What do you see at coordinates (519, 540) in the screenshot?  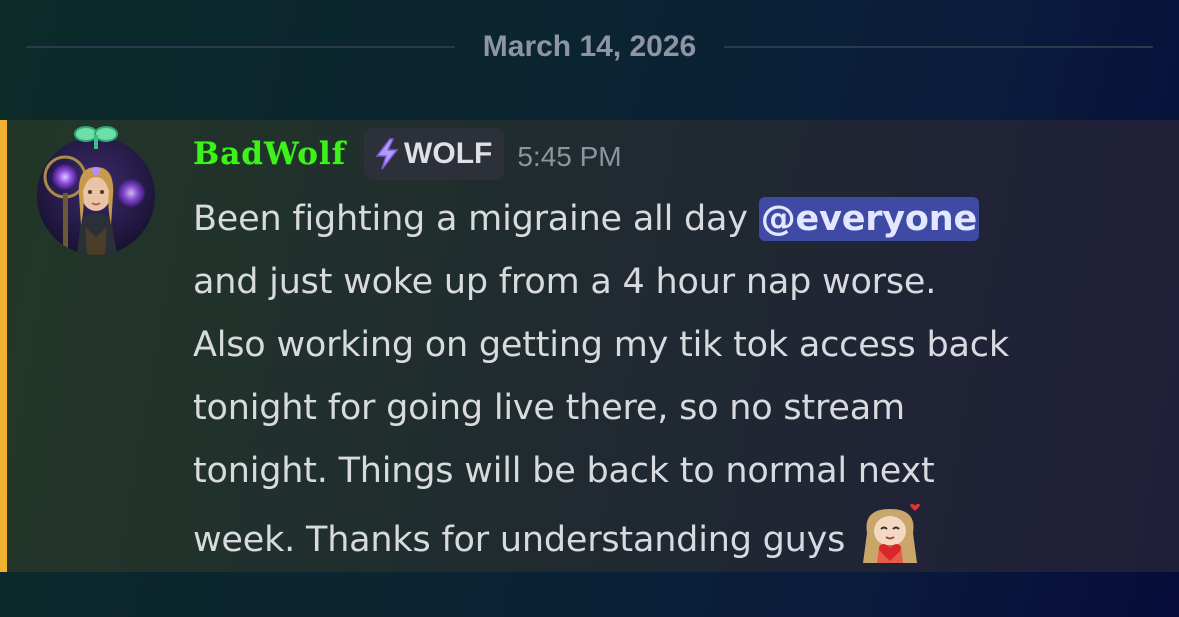 I see `message-text: week. Thanks for understanding guys` at bounding box center [519, 540].